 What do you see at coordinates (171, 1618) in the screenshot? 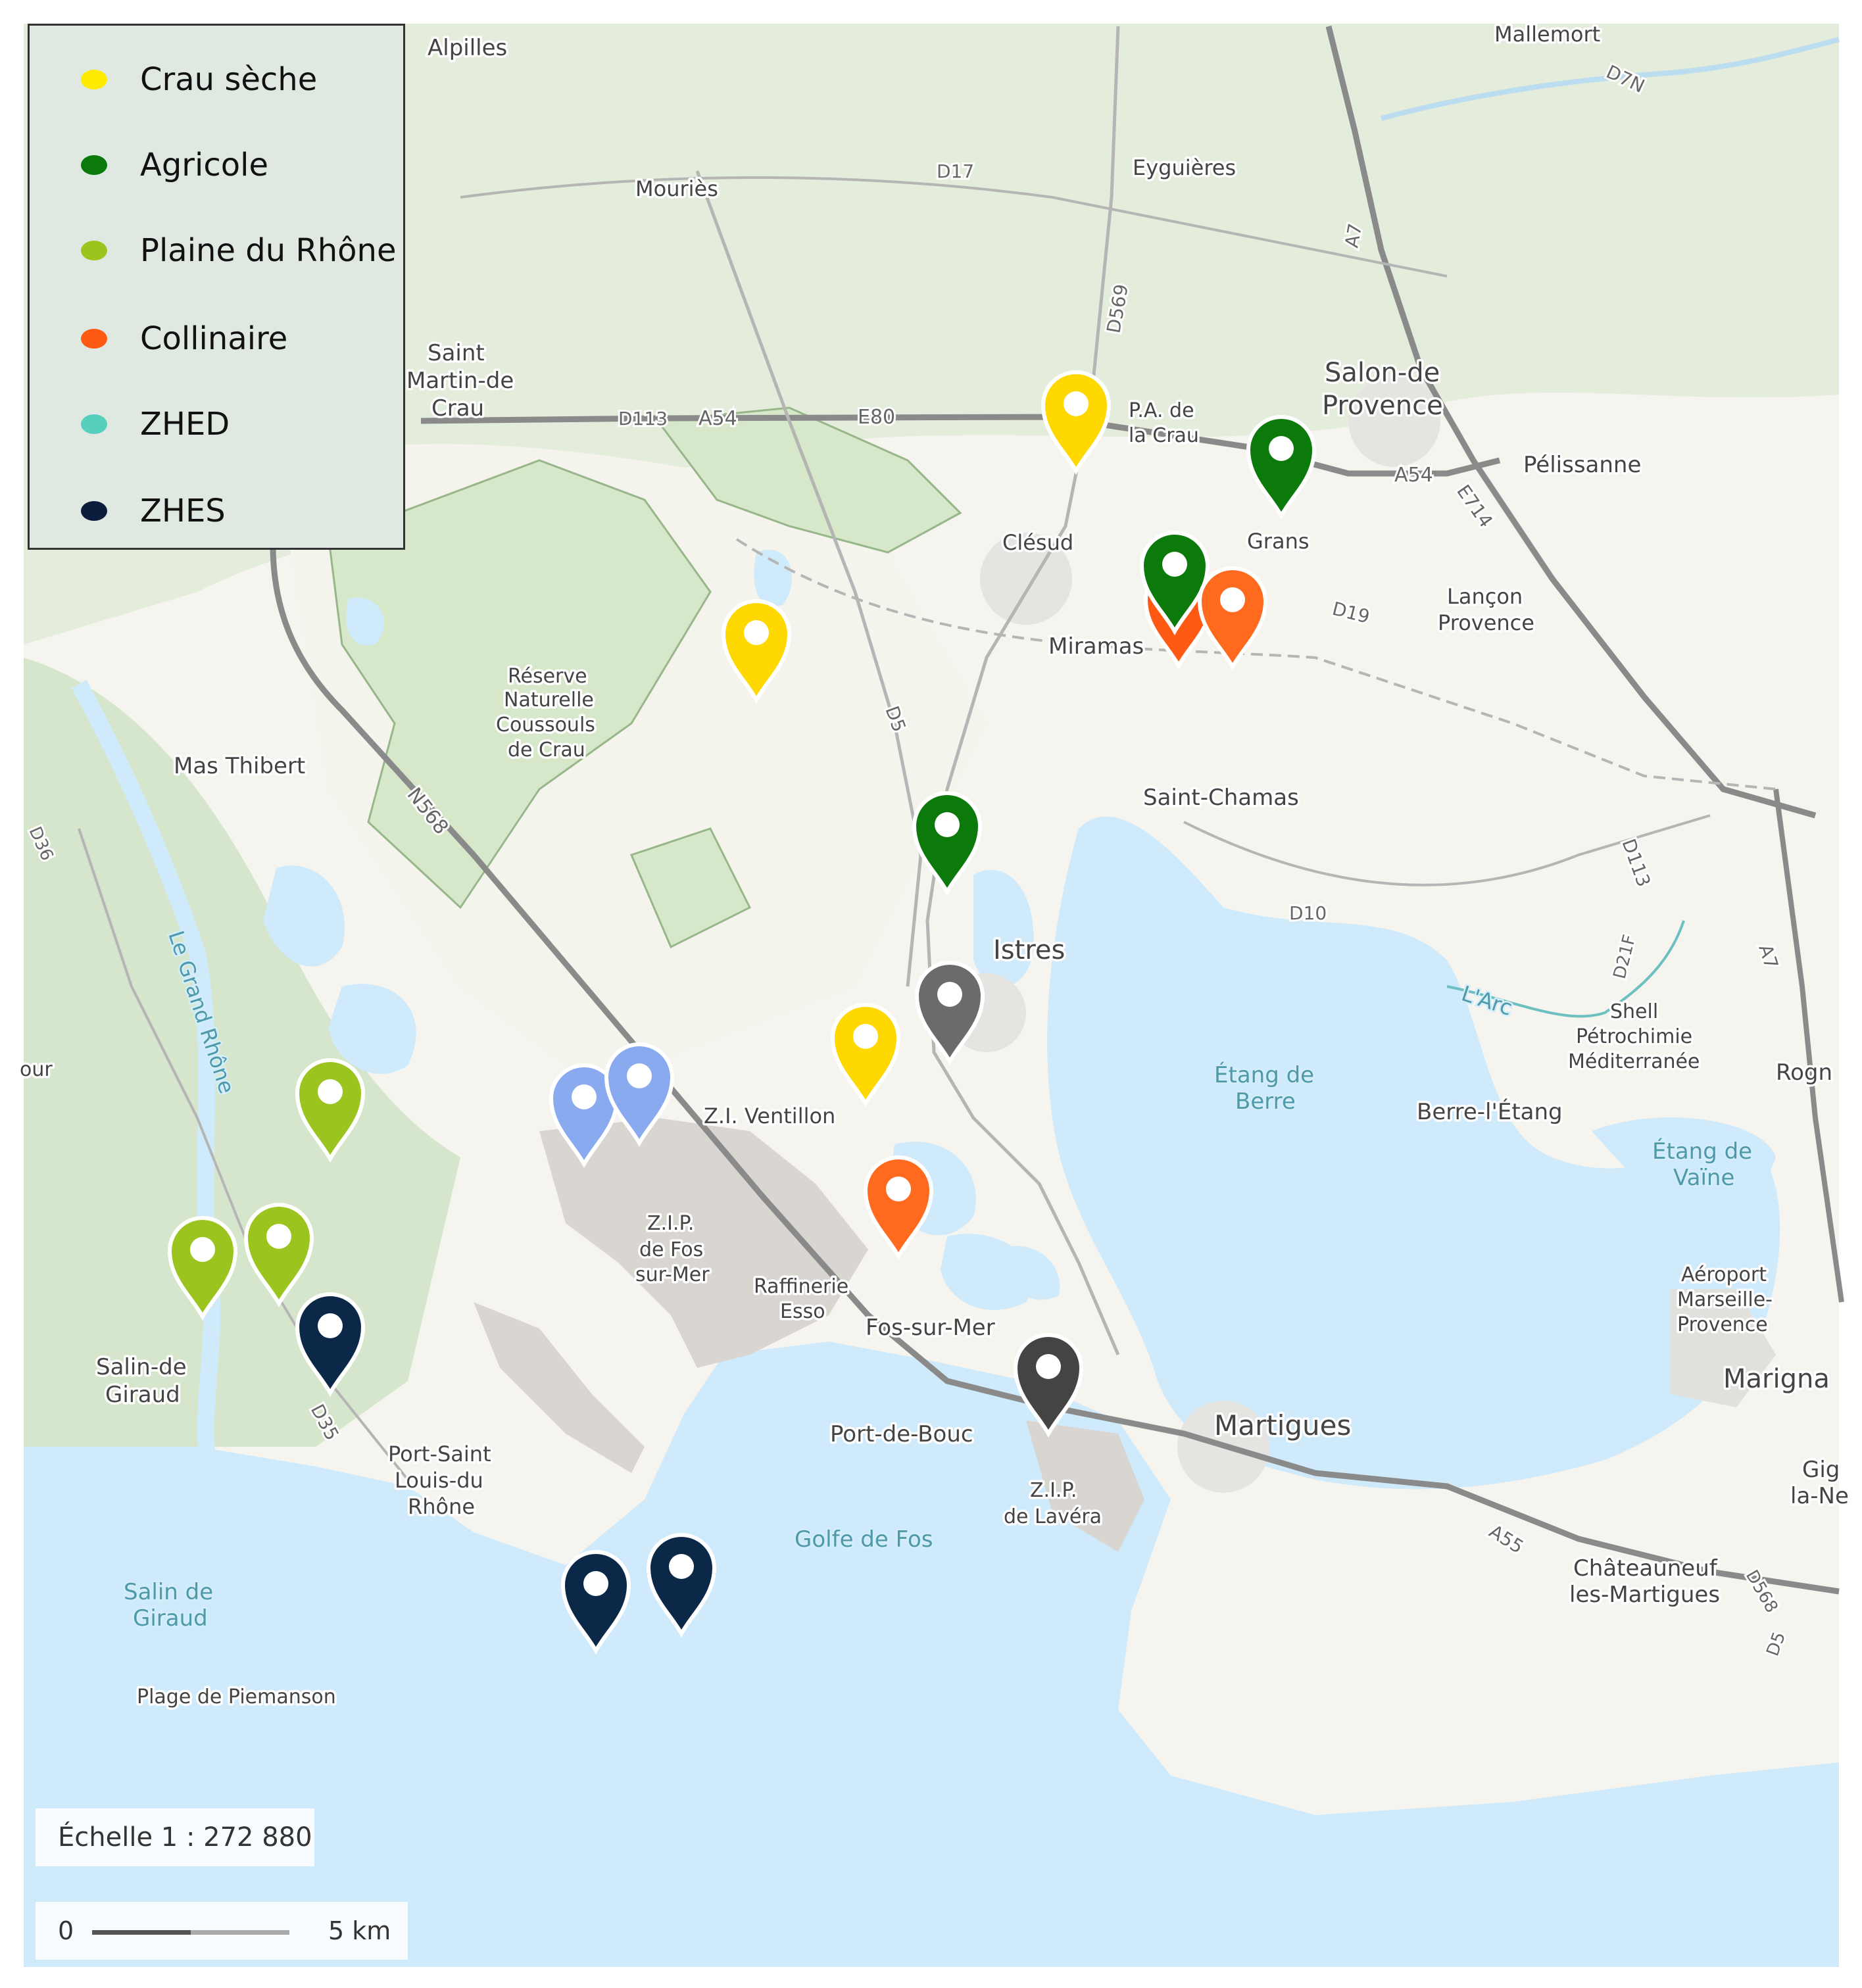
I see `water-salin-giraud-2: Giraud` at bounding box center [171, 1618].